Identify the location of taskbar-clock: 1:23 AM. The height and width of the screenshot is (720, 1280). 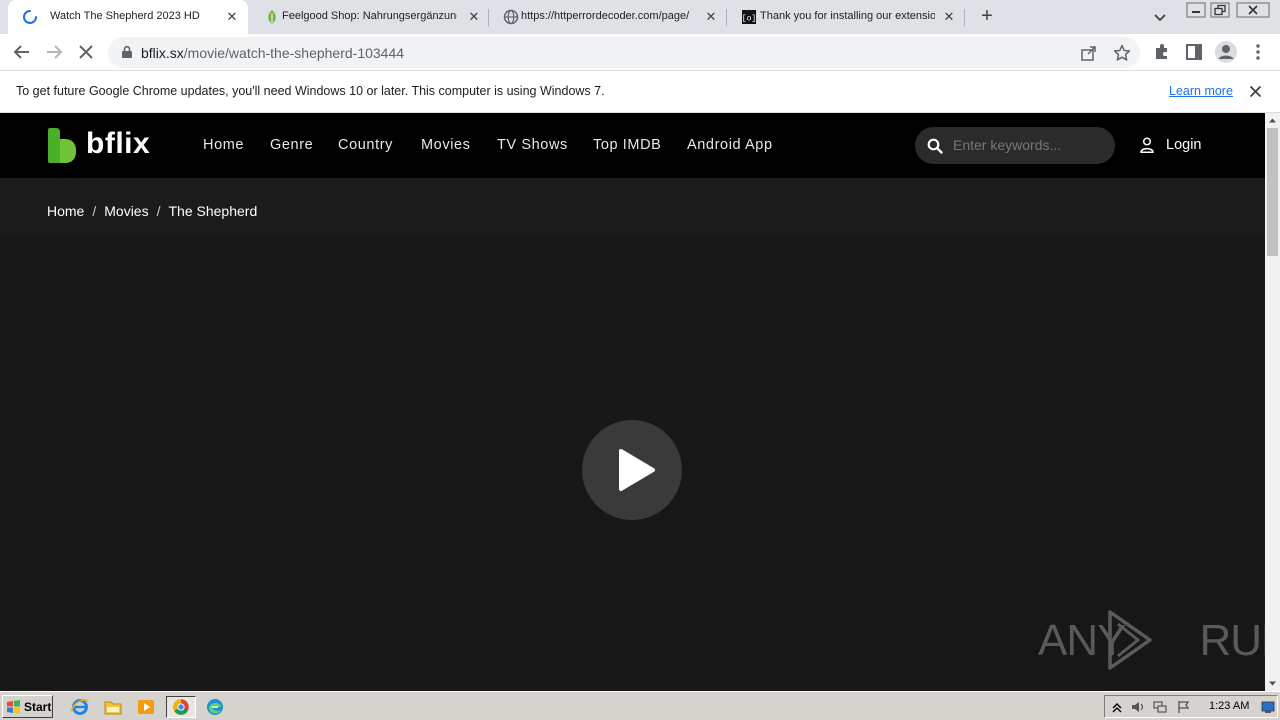
(1229, 706).